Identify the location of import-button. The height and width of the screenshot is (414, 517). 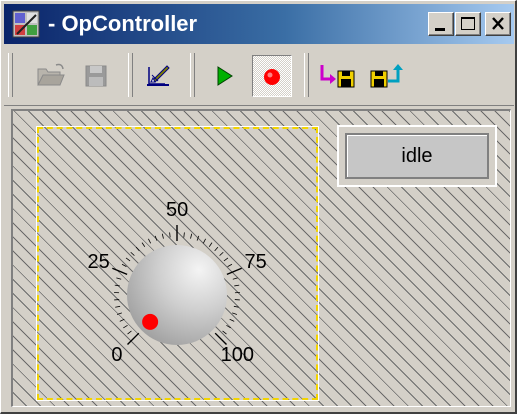
(336, 76).